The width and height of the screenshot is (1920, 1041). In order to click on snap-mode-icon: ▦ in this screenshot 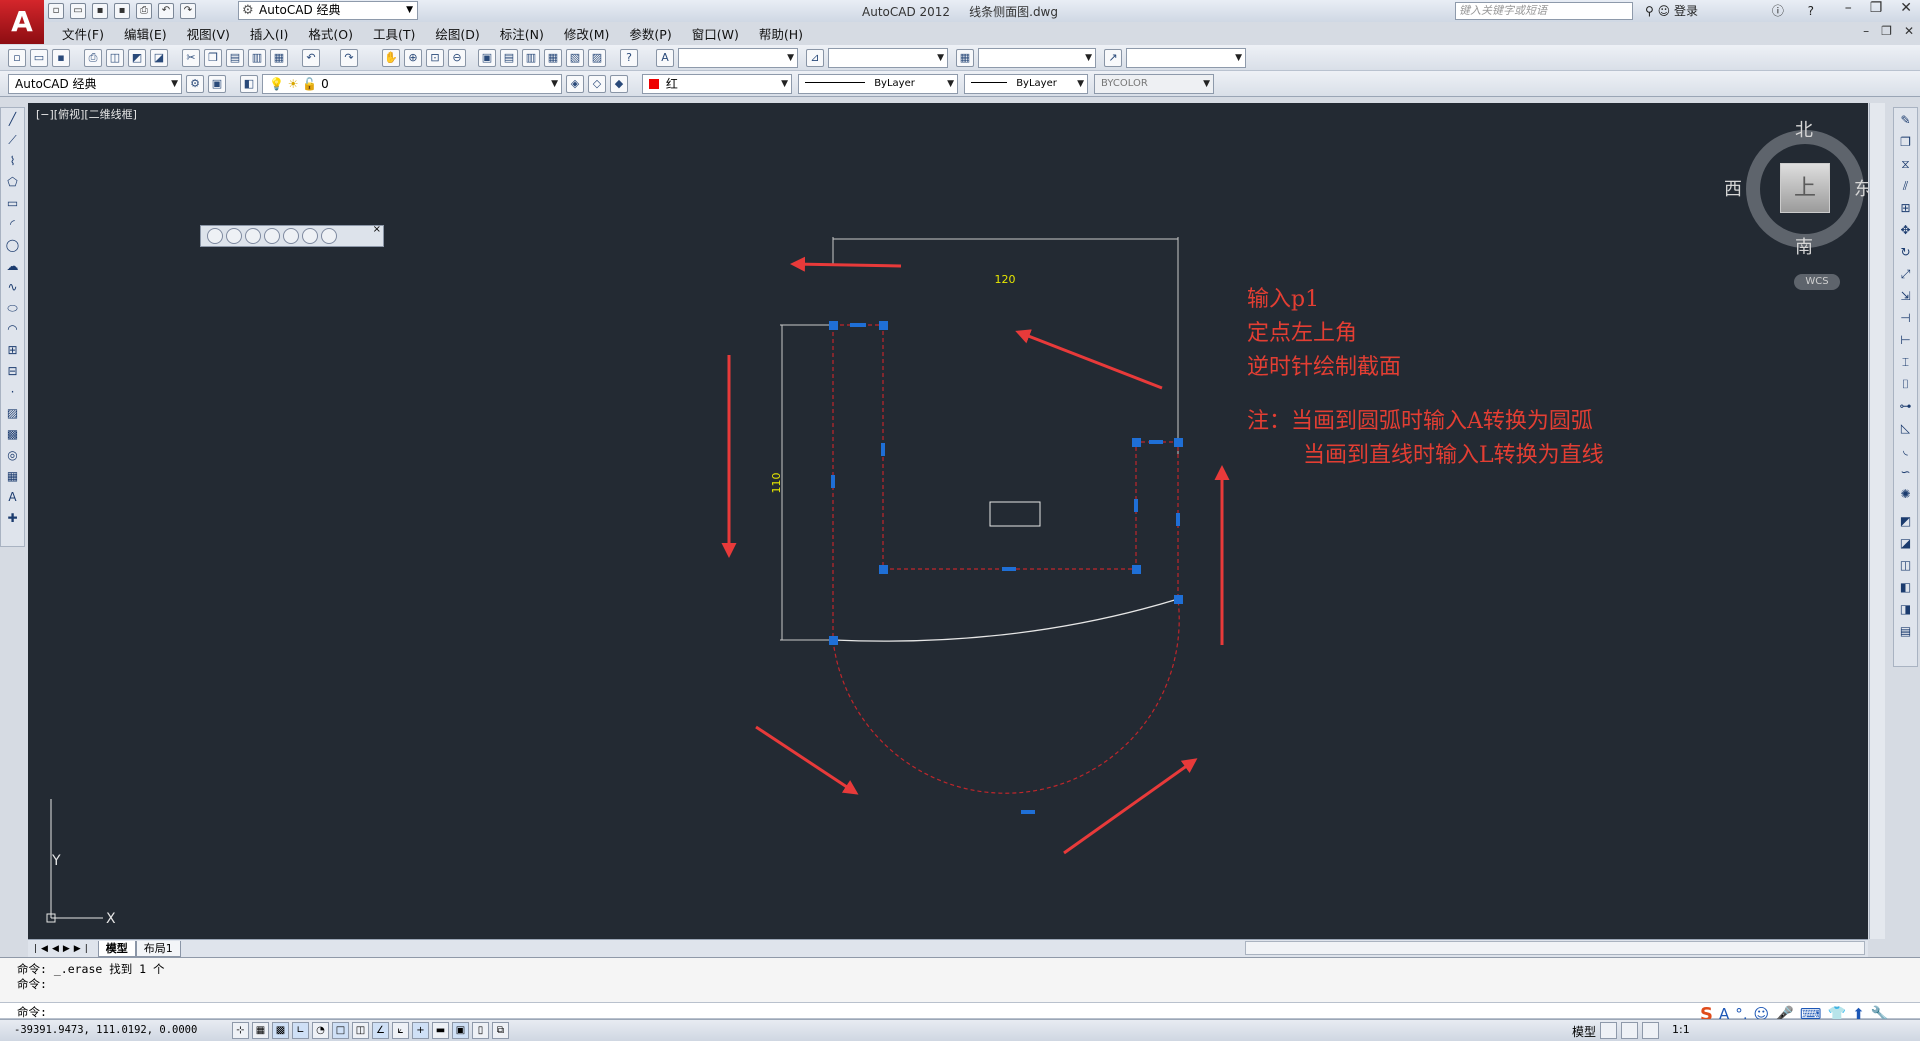, I will do `click(260, 1030)`.